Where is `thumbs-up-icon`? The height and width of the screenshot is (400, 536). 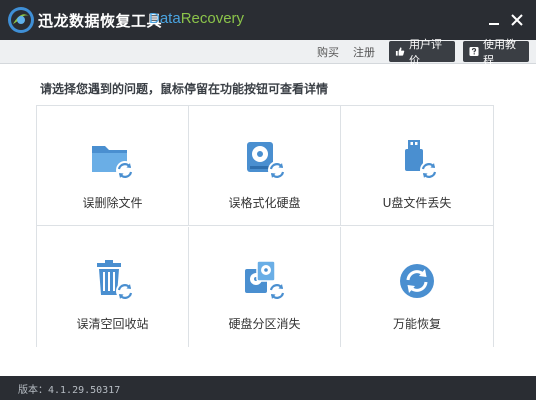
thumbs-up-icon is located at coordinates (400, 51).